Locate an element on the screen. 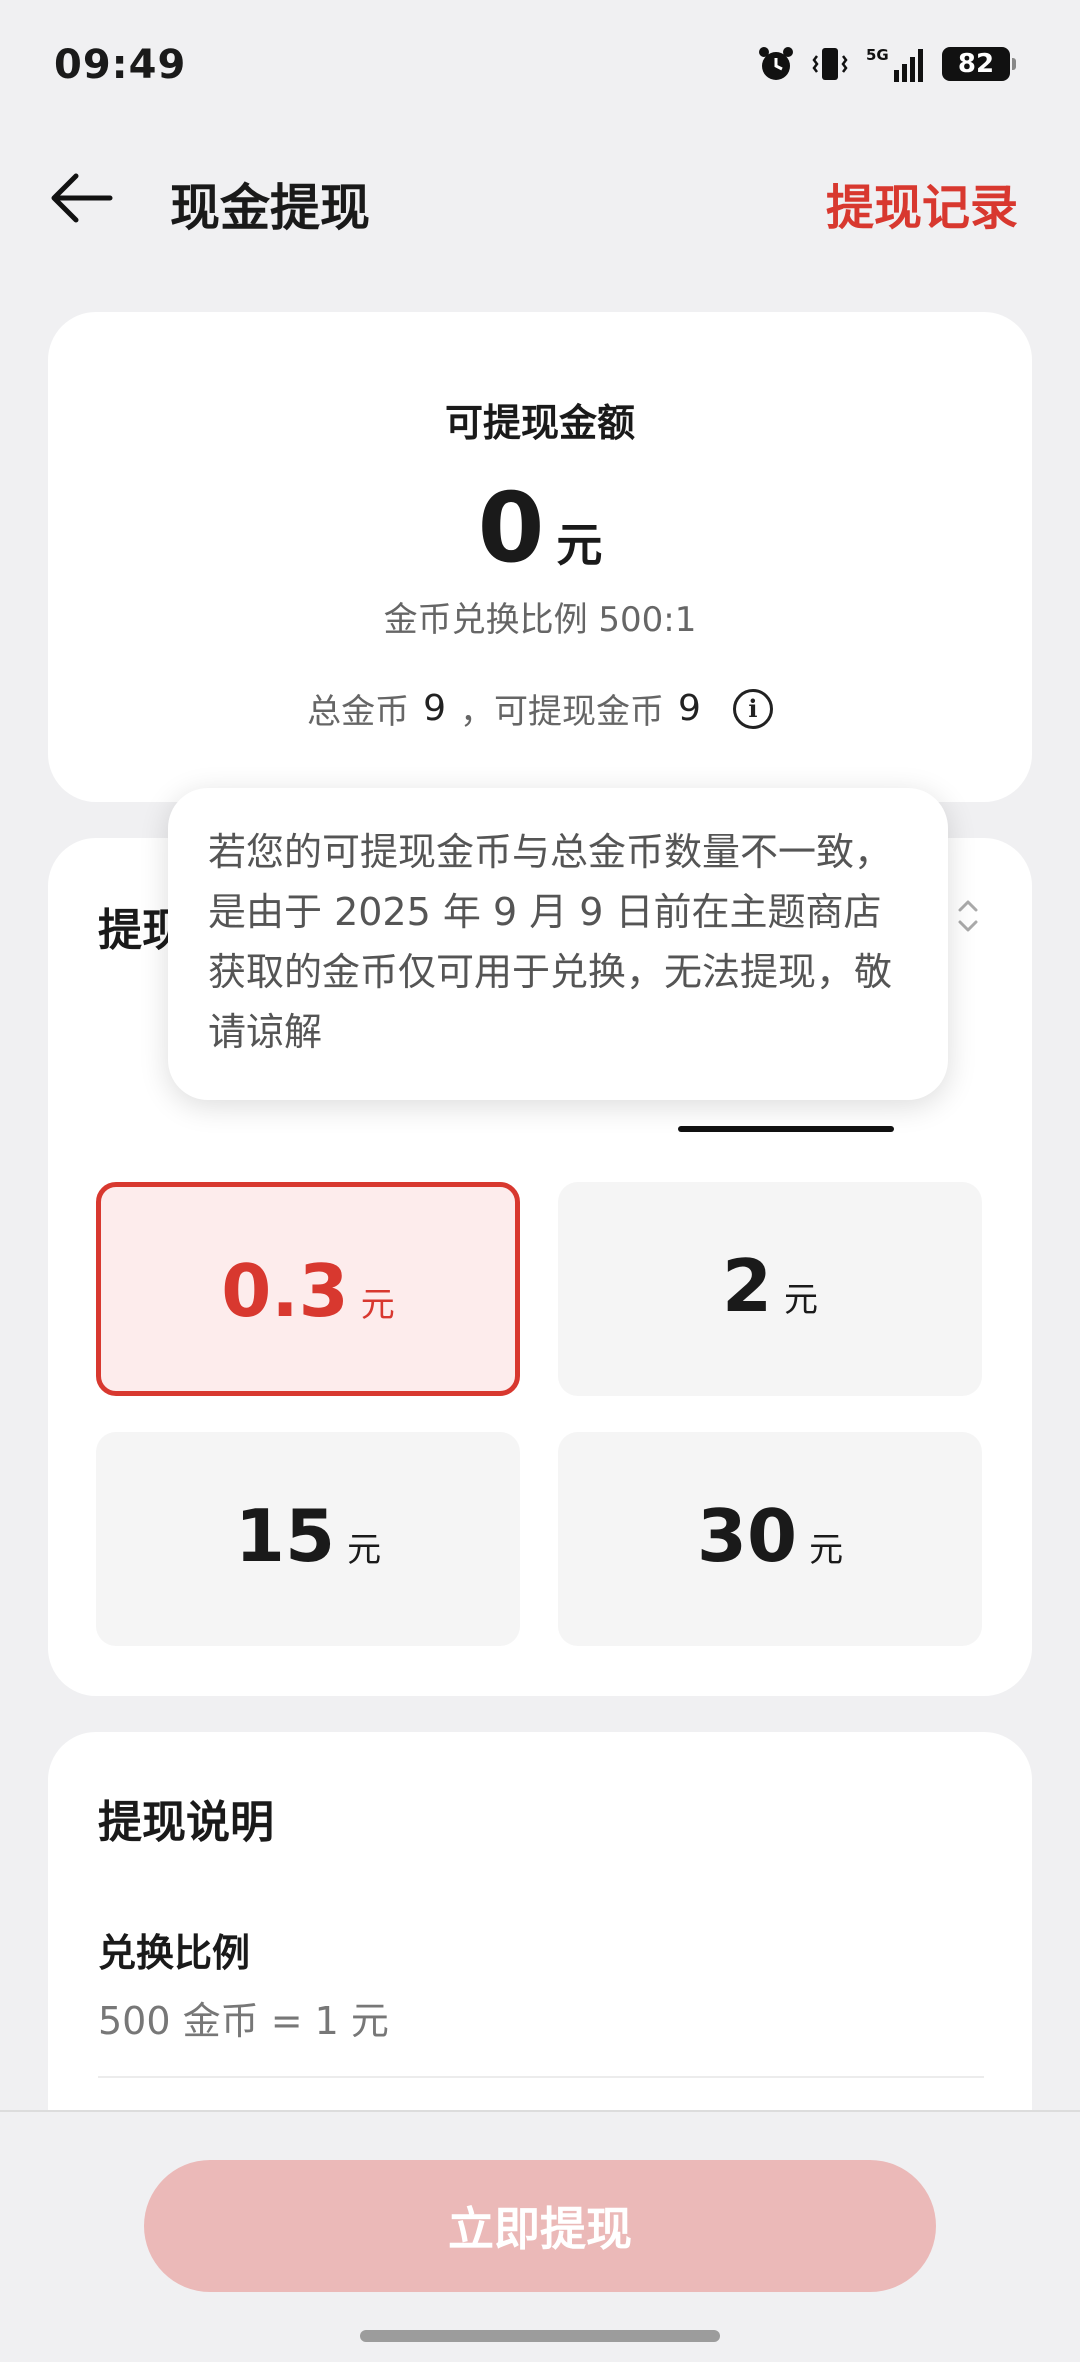 This screenshot has height=2362, width=1080. instruction-item-label: 兑换比例 is located at coordinates (174, 1953).